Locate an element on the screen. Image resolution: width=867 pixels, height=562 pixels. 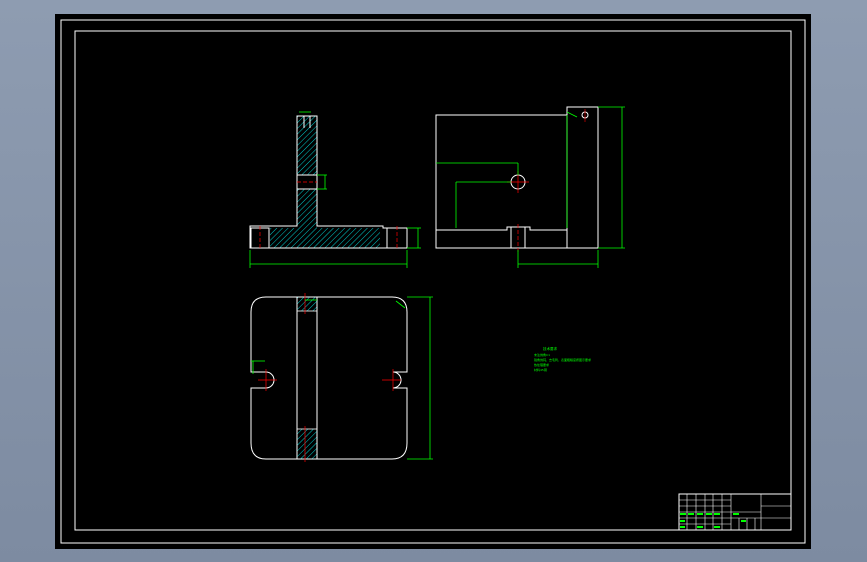
notes-line: 热处理要求 is located at coordinates (541, 364).